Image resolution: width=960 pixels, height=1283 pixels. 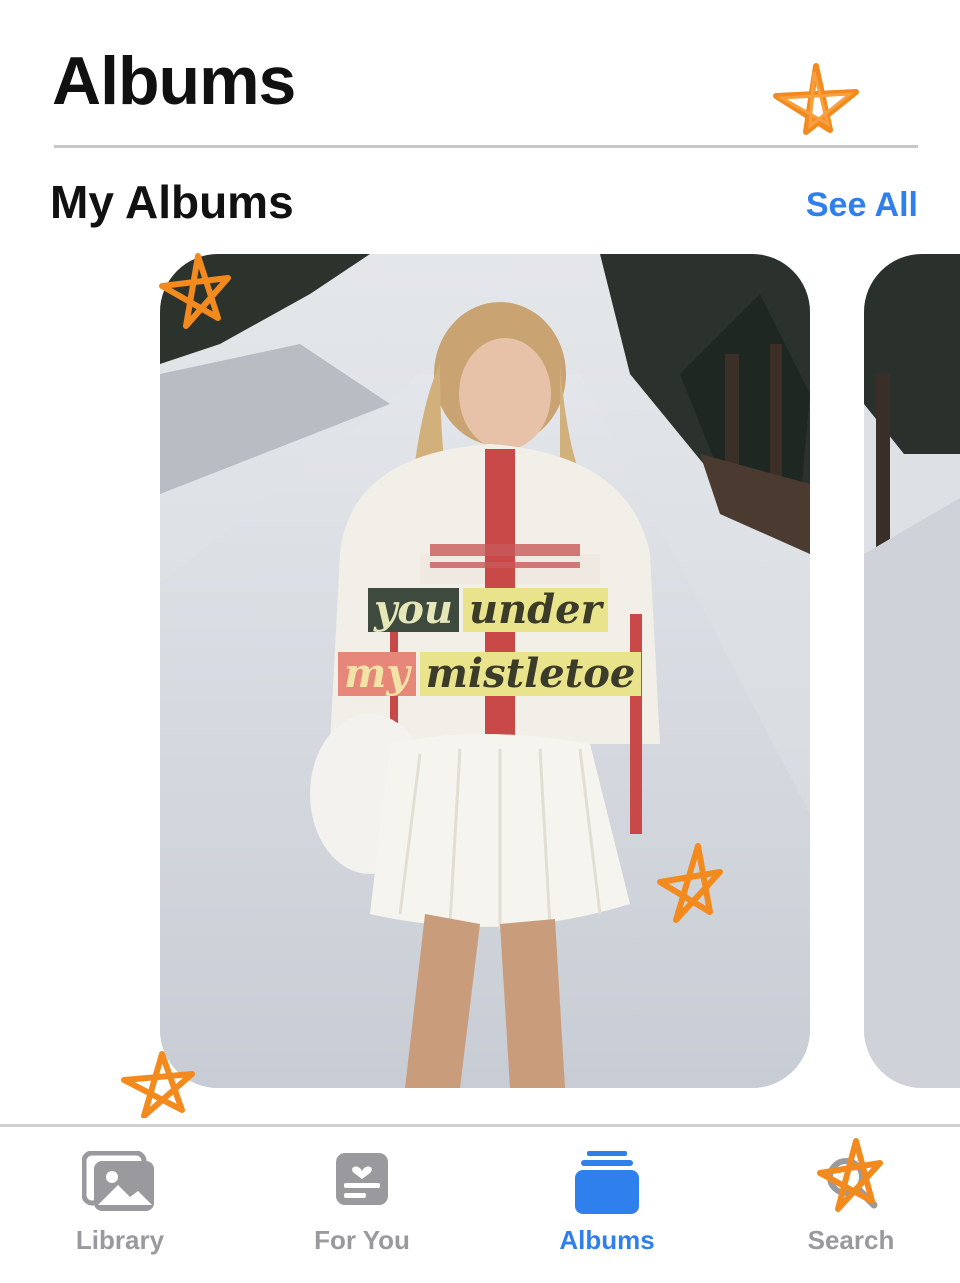 What do you see at coordinates (174, 81) in the screenshot?
I see `page-title: Albums` at bounding box center [174, 81].